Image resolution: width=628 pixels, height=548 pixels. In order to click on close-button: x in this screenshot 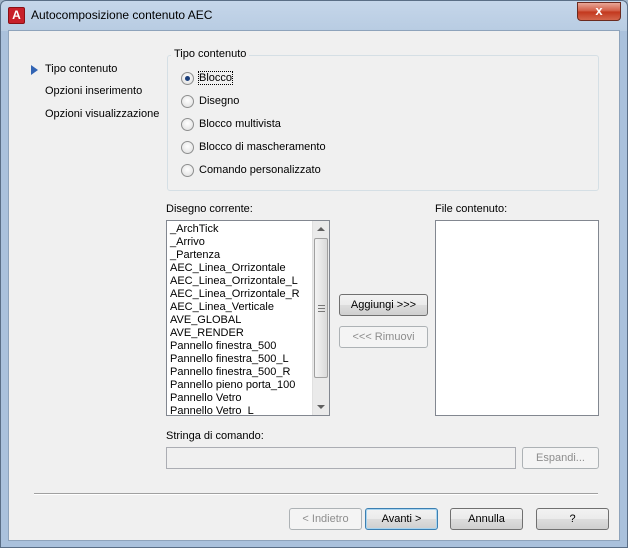, I will do `click(599, 11)`.